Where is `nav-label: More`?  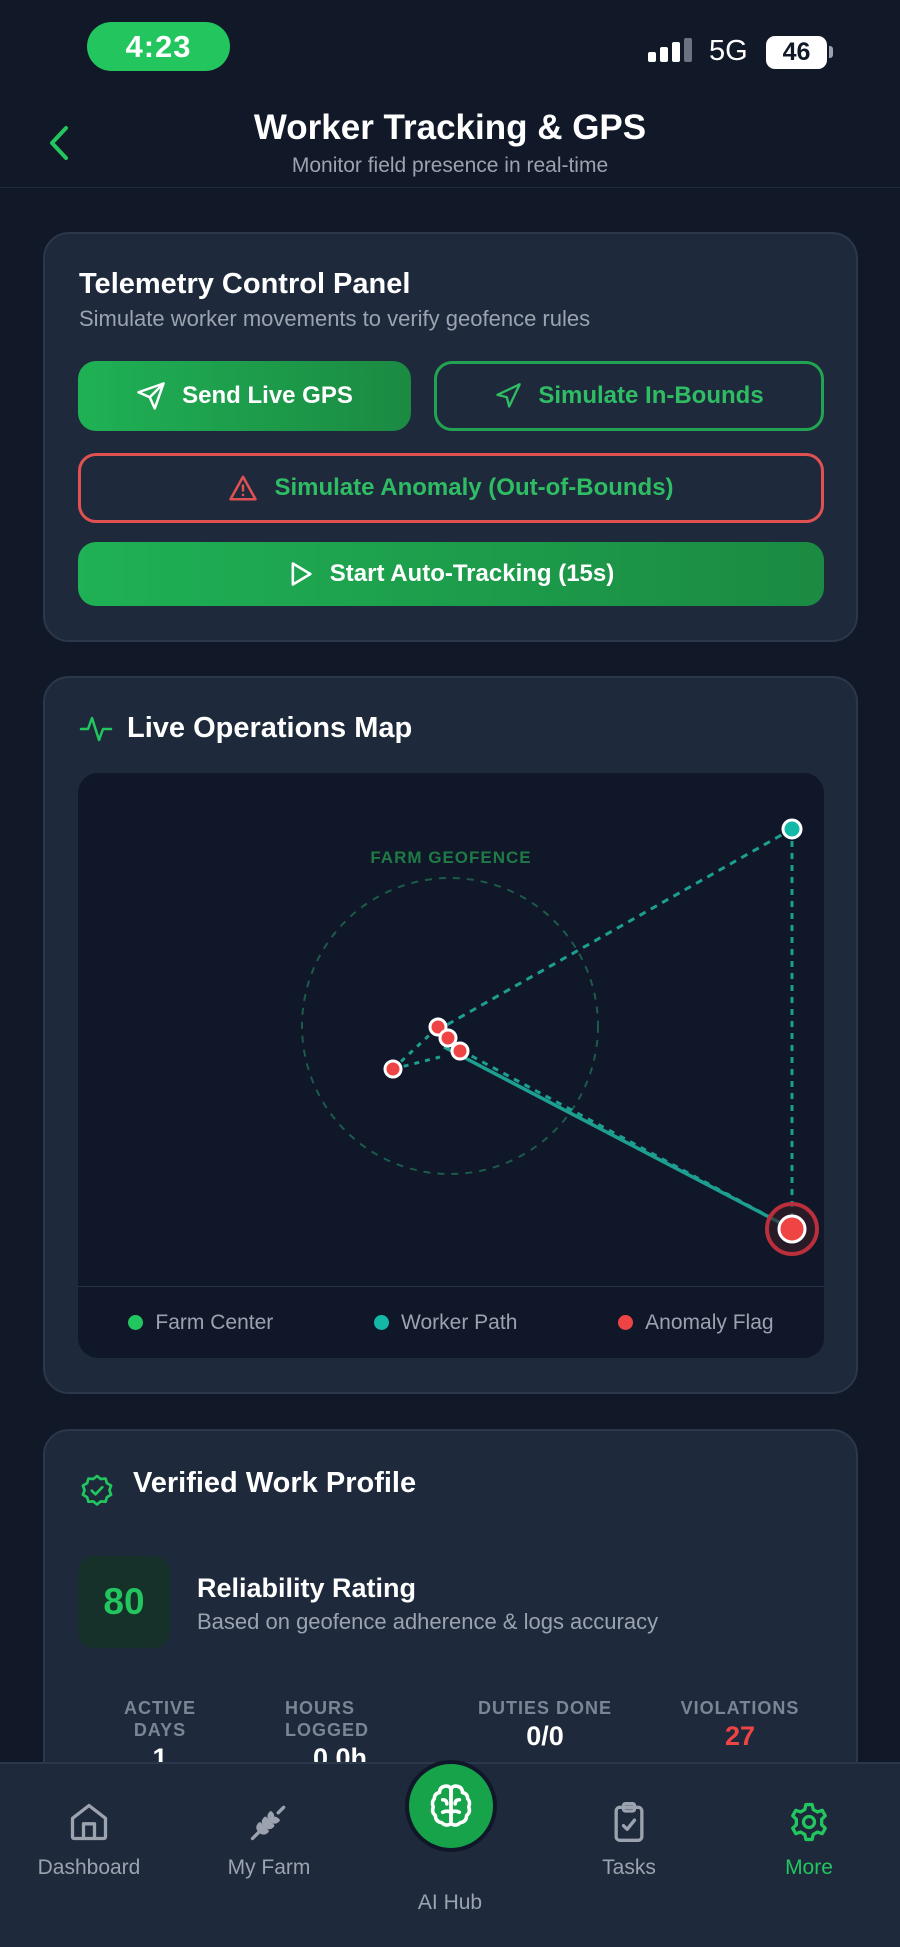
nav-label: More is located at coordinates (809, 1867).